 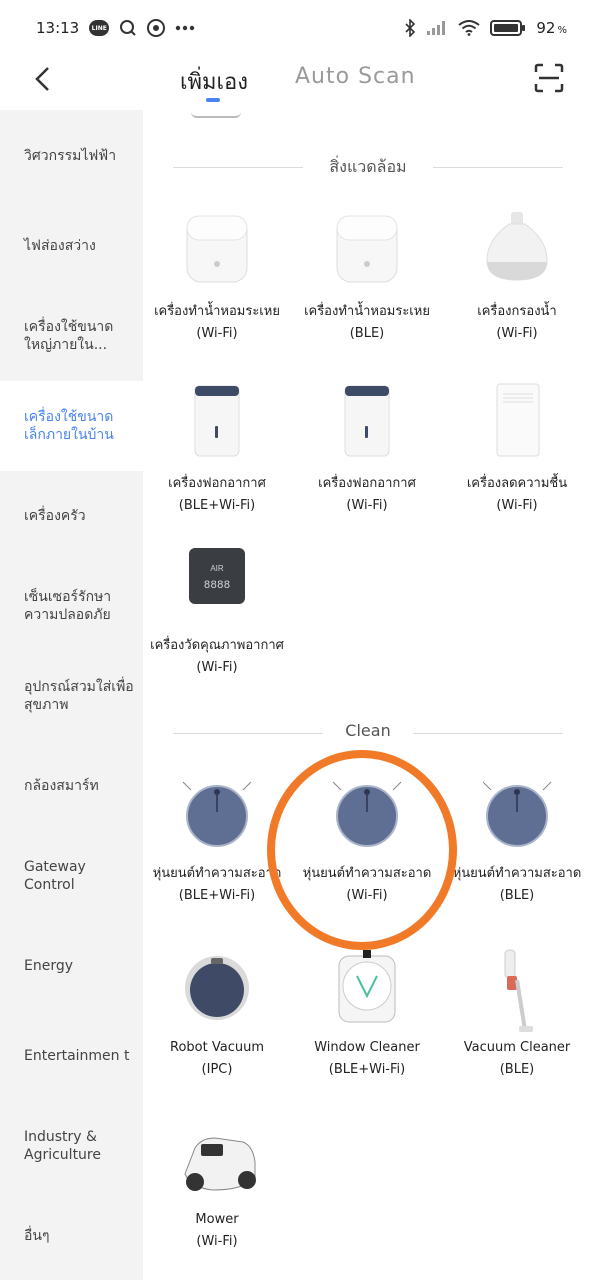 I want to click on device-item: เครื่องทำน้ำหอมระเหย (Wi-Fi), so click(x=217, y=276).